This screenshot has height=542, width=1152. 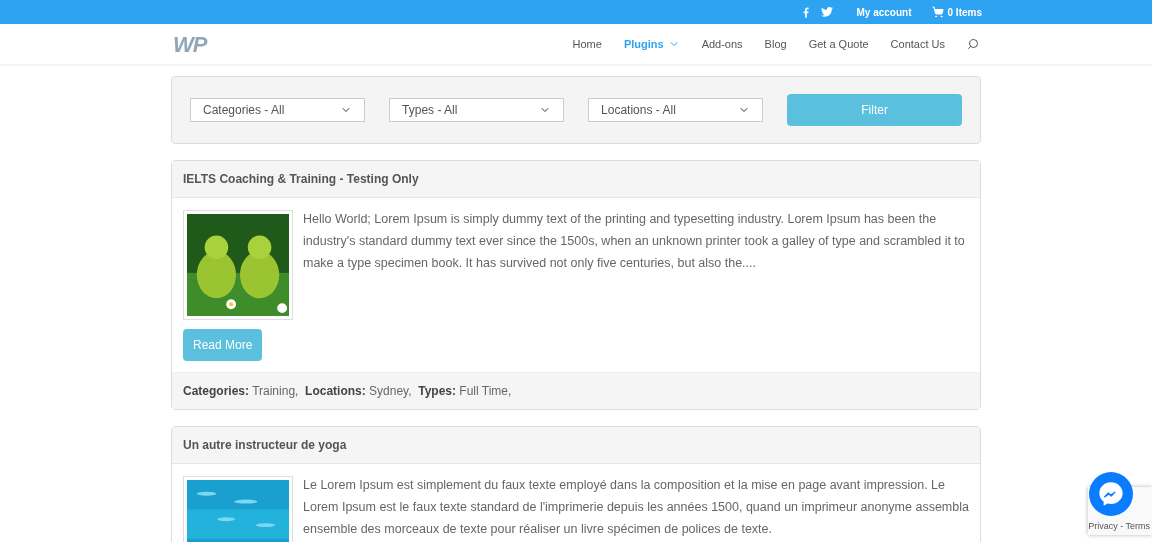 What do you see at coordinates (1119, 526) in the screenshot?
I see `privacy-terms-links: Privacy - Terms` at bounding box center [1119, 526].